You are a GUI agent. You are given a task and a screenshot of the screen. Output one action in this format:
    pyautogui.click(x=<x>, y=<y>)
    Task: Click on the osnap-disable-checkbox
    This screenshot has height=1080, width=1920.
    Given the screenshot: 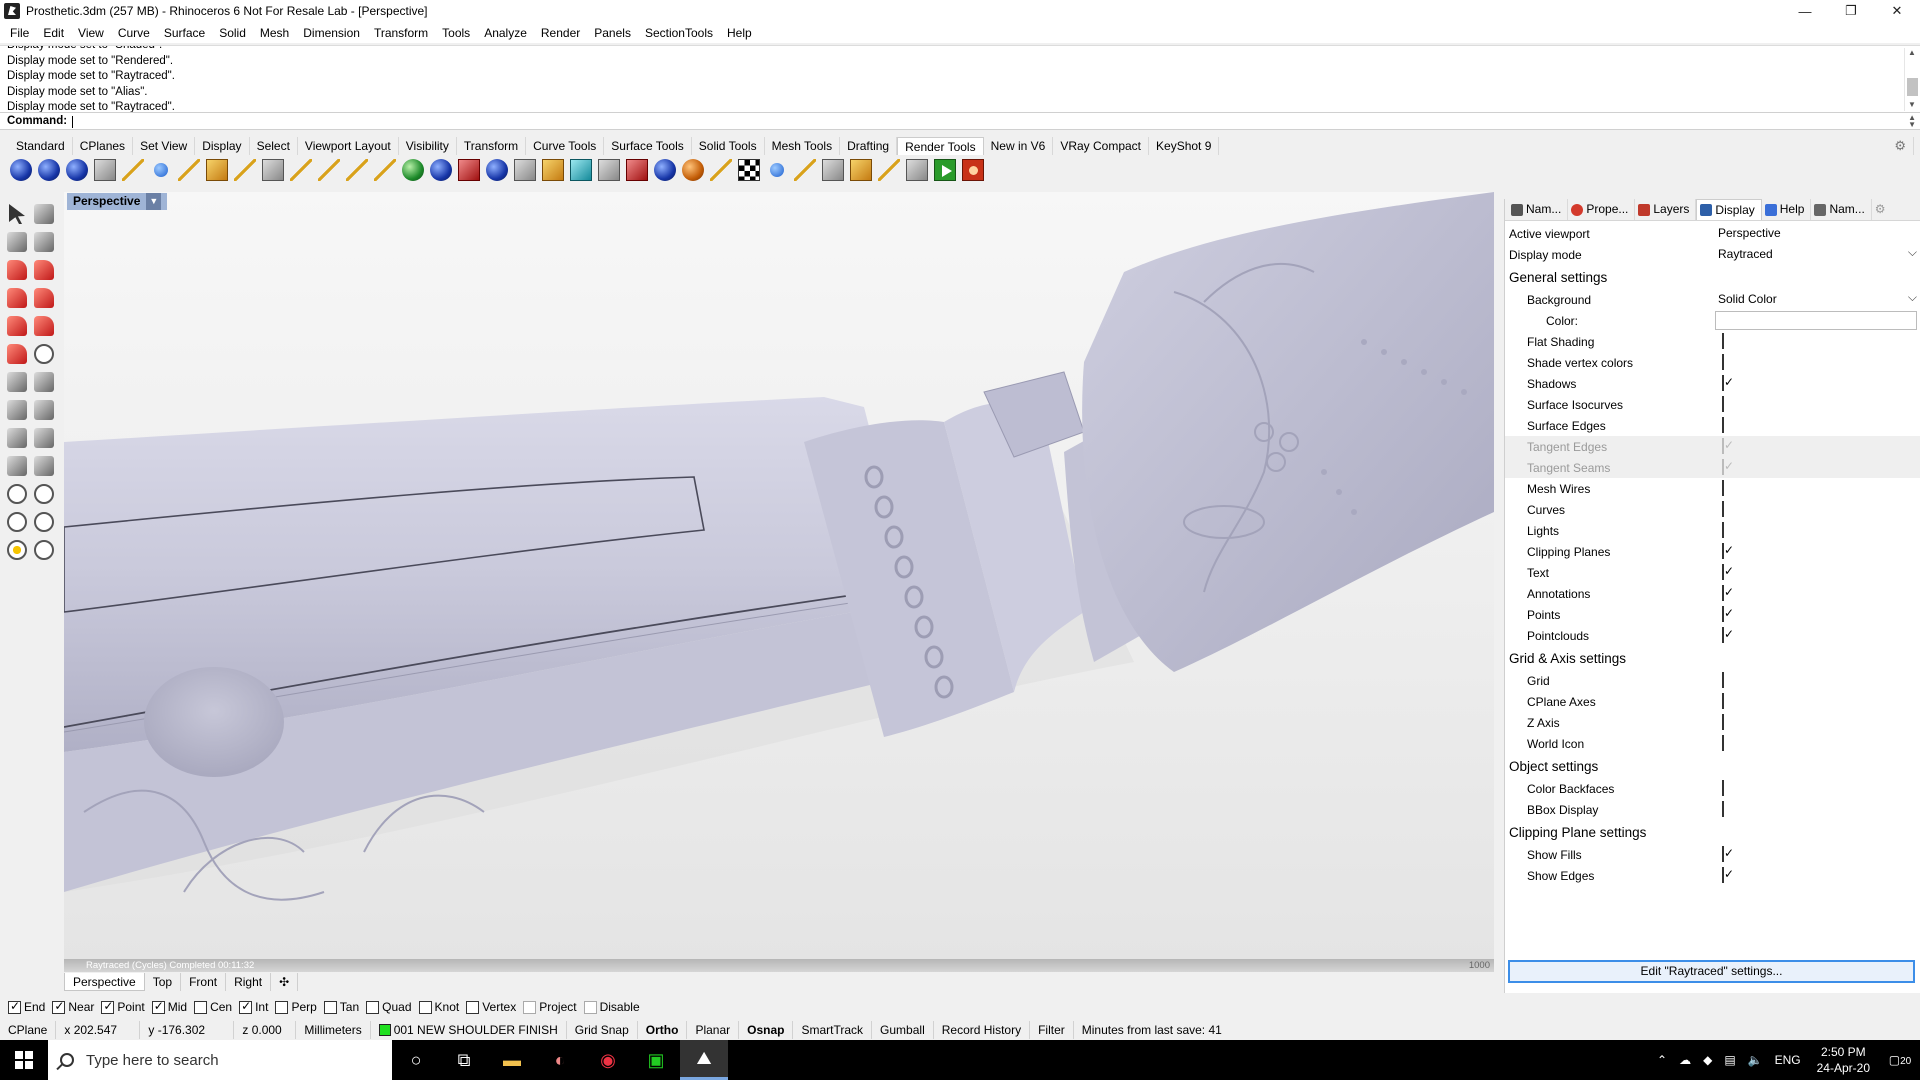 What is the action you would take?
    pyautogui.click(x=590, y=1007)
    